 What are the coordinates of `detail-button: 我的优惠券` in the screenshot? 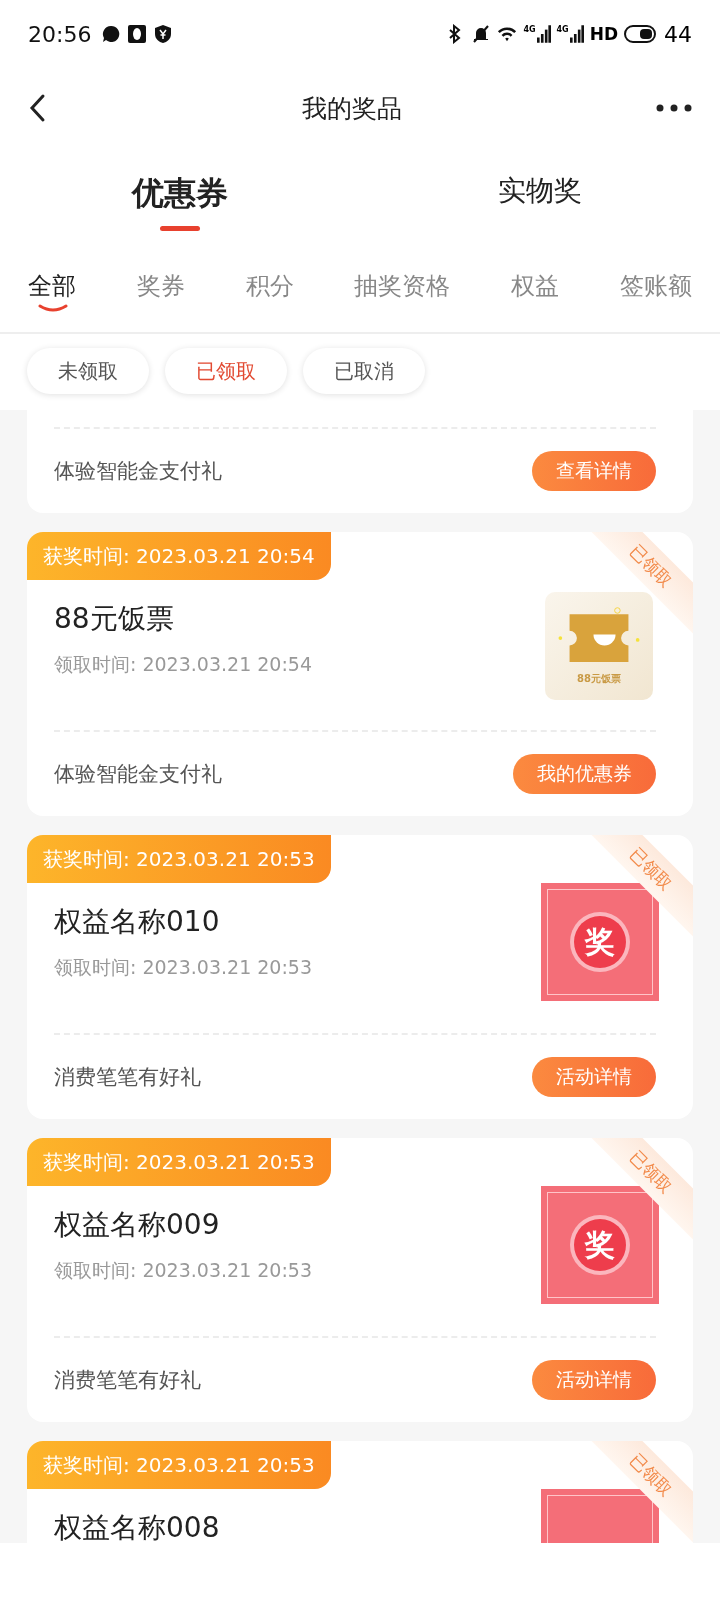 It's located at (584, 774).